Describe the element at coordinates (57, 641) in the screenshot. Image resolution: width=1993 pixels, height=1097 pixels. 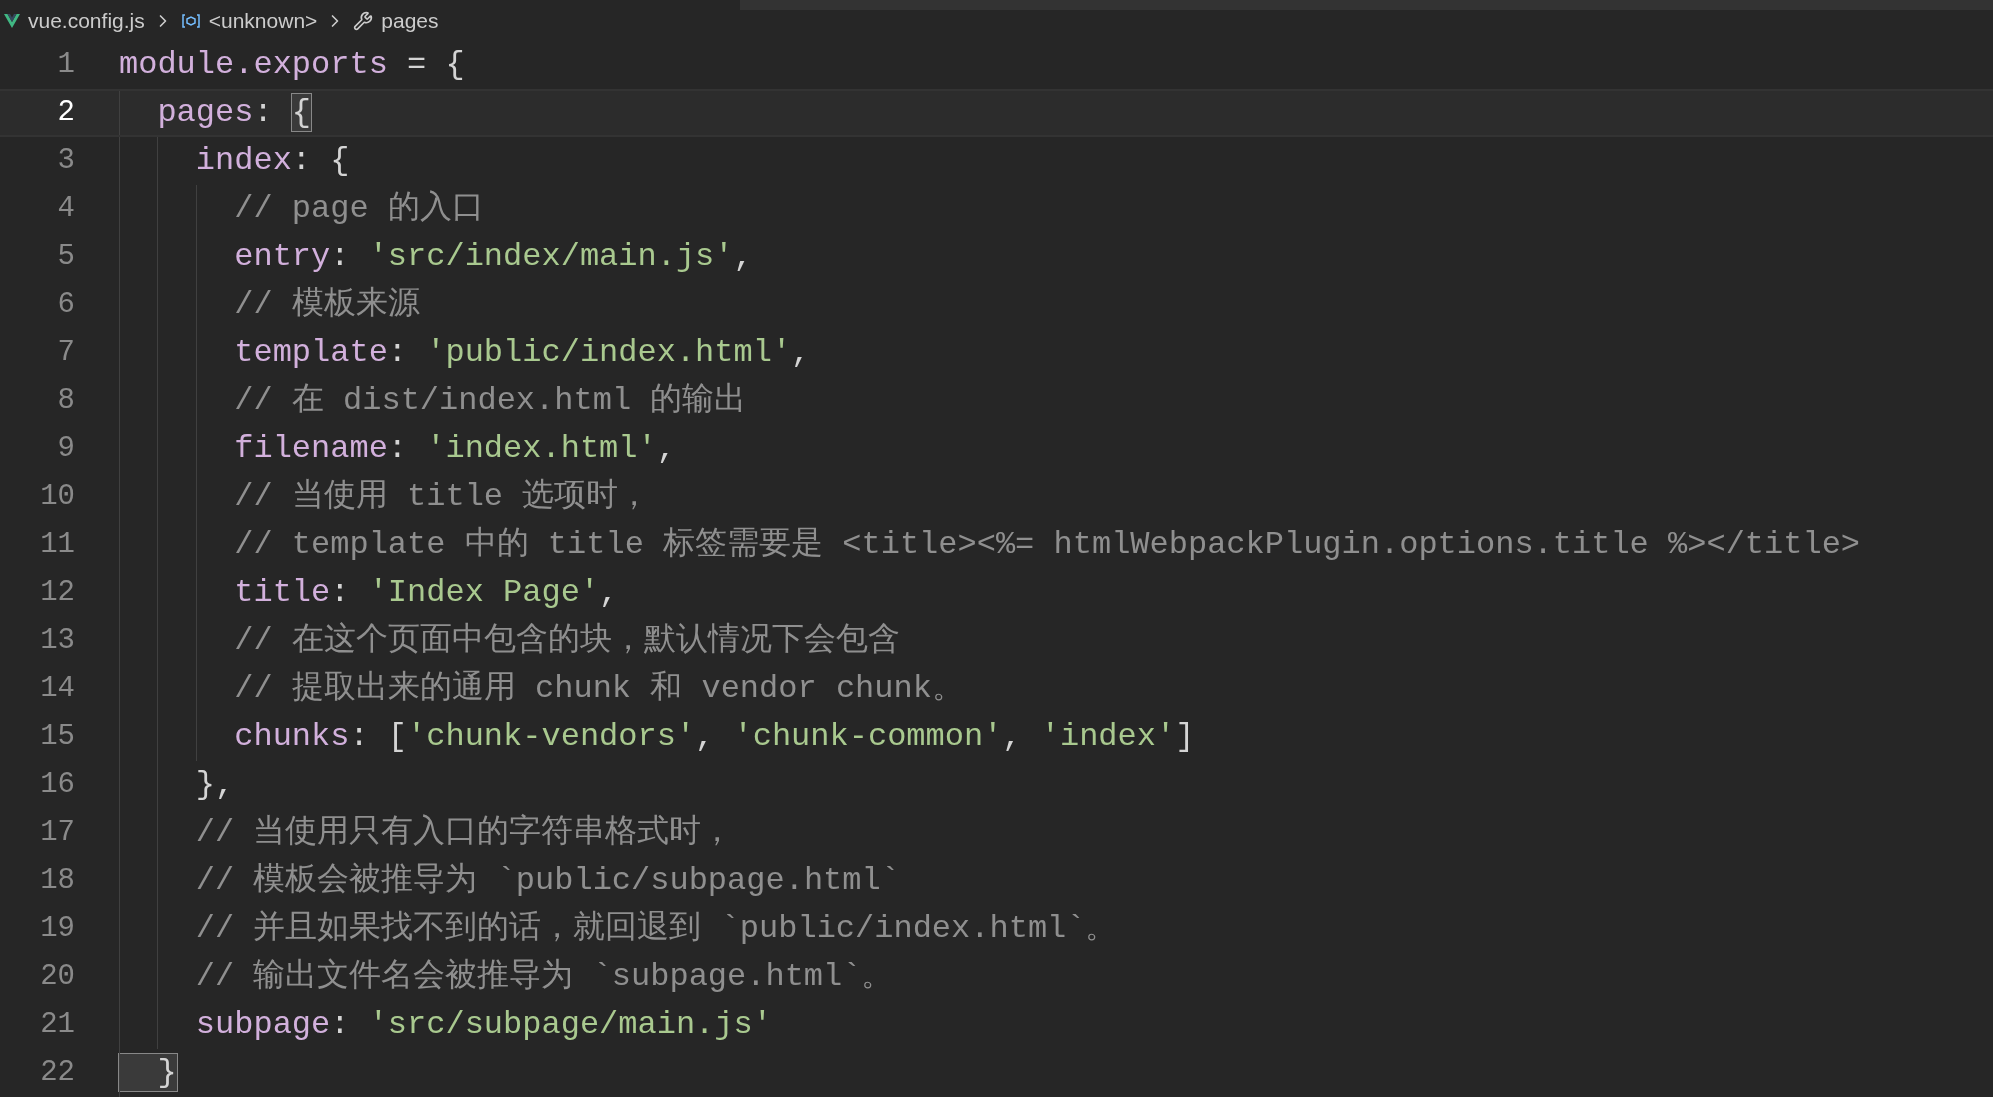
I see `line-number: 13` at that location.